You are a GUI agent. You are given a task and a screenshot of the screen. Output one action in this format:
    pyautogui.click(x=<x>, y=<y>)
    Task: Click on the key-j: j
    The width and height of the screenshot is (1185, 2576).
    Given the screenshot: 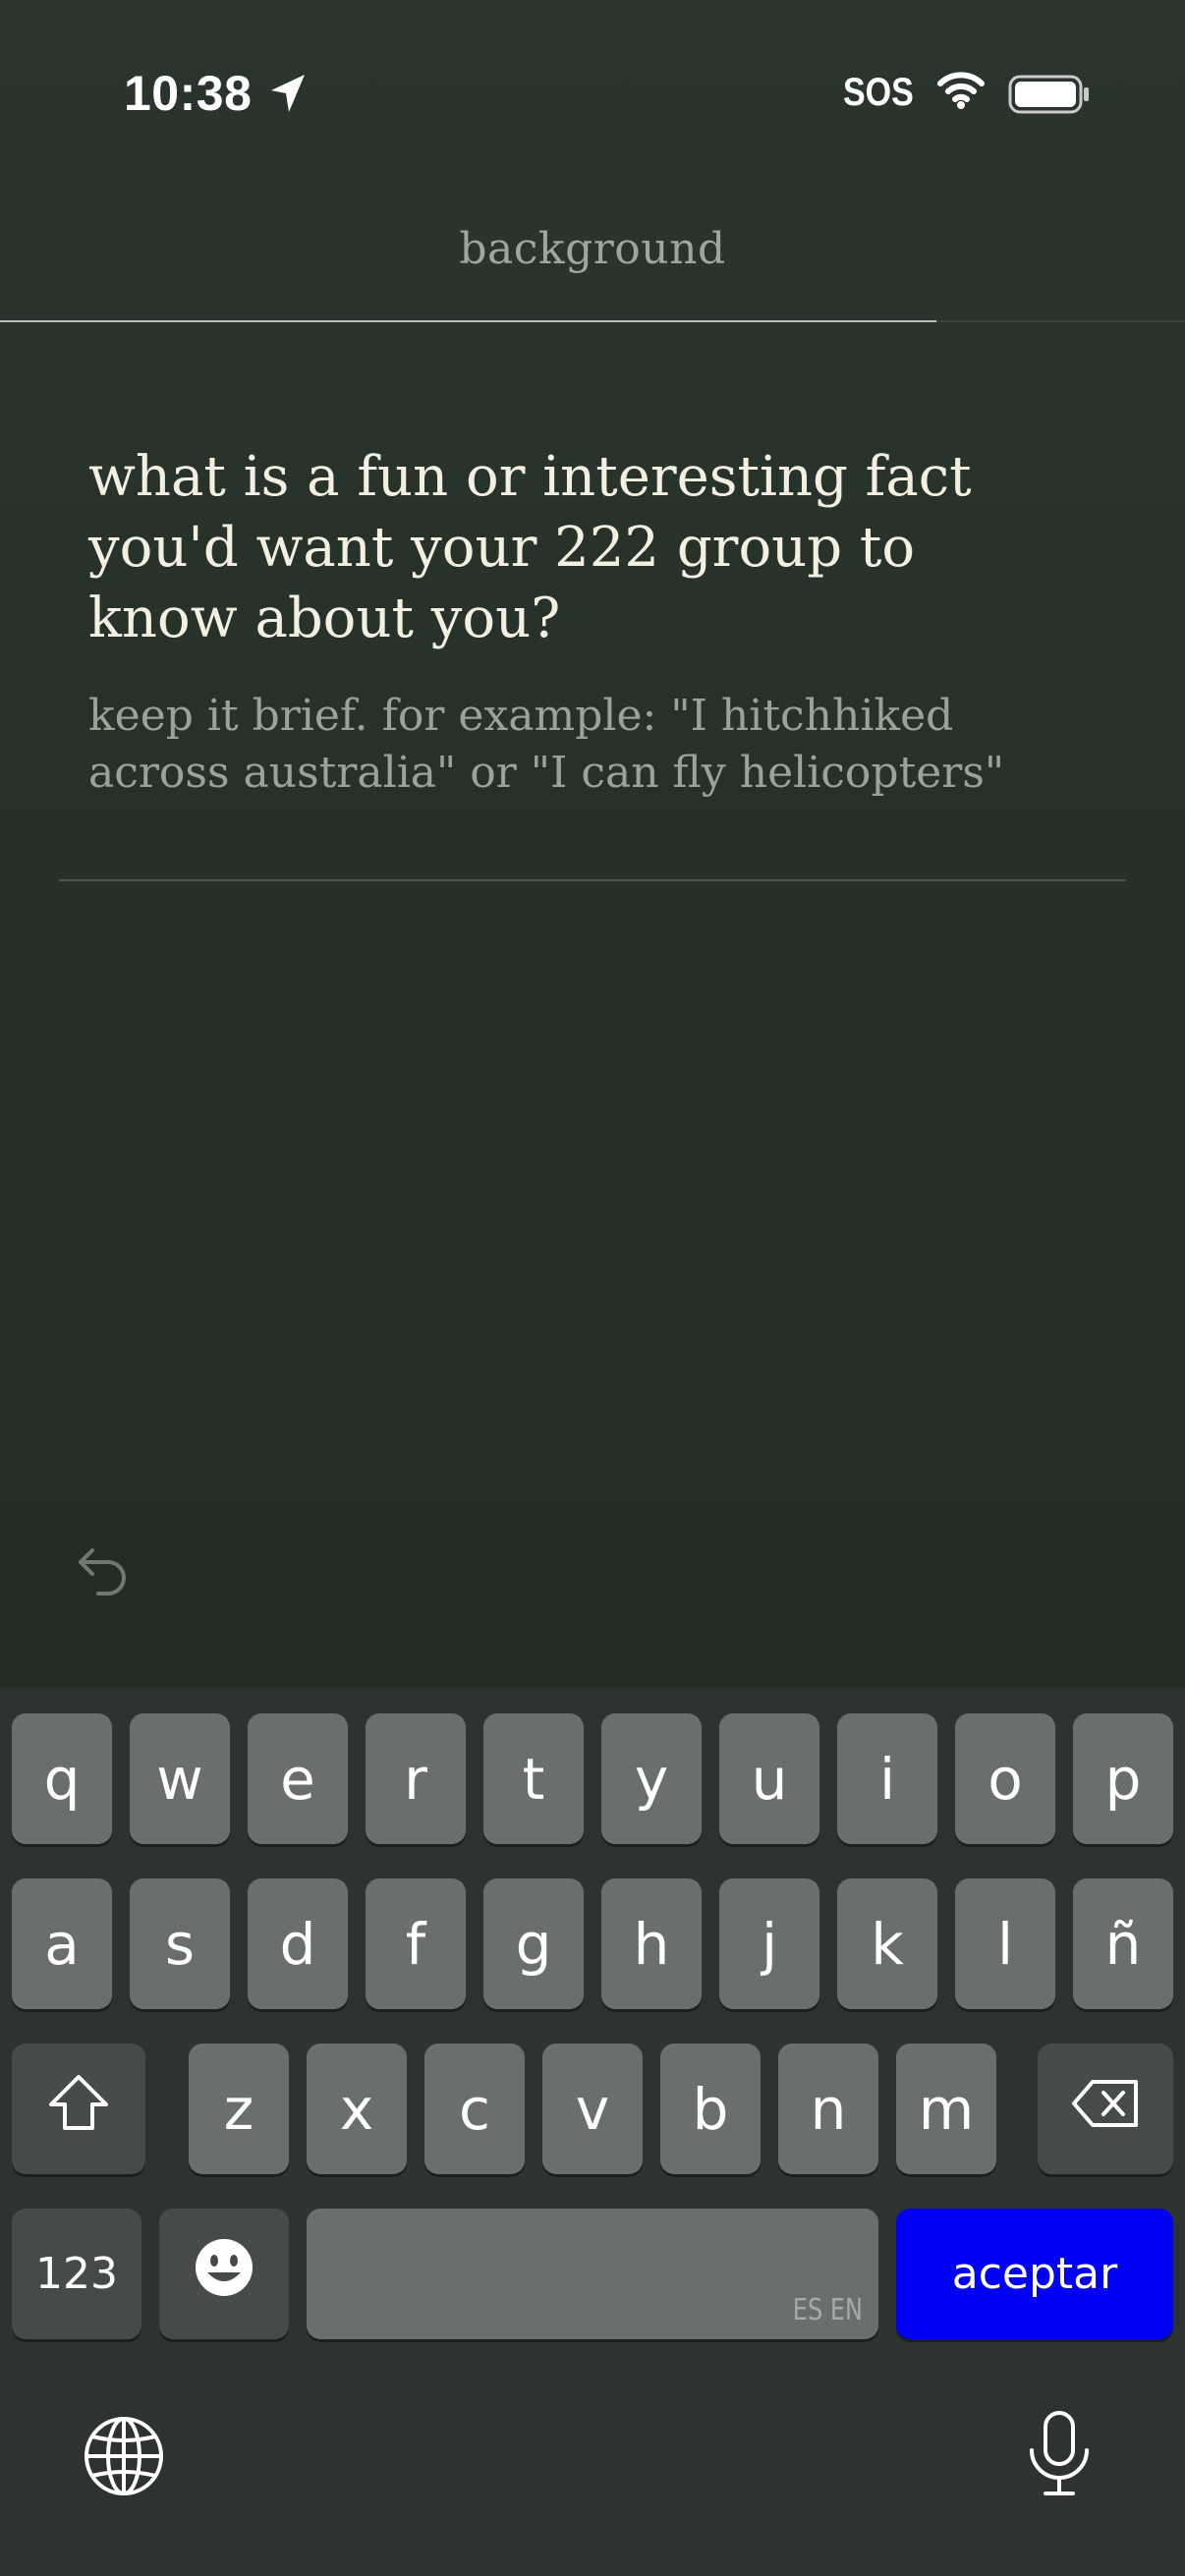 What is the action you would take?
    pyautogui.click(x=769, y=1943)
    